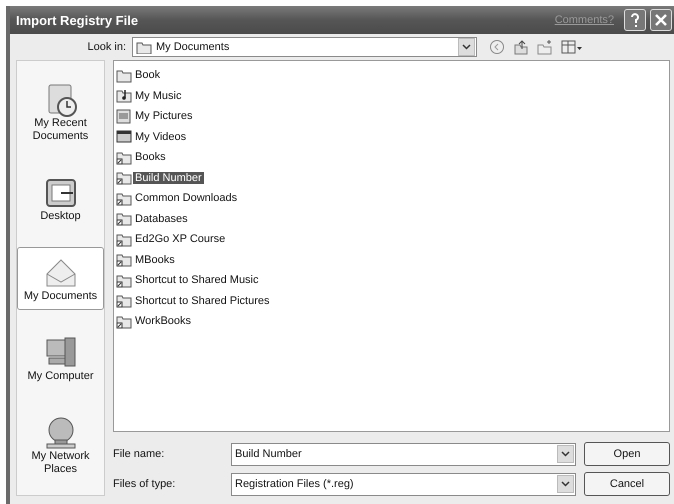  I want to click on places-label: My Recent Documents, so click(61, 129).